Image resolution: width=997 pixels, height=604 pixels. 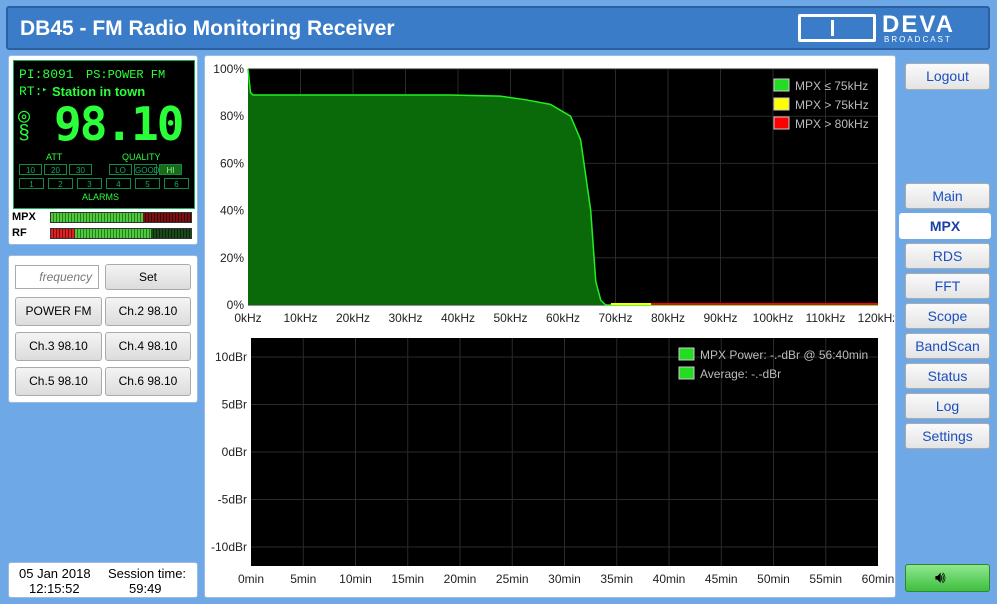 What do you see at coordinates (232, 500) in the screenshot?
I see `y-tick-label: -5dBr` at bounding box center [232, 500].